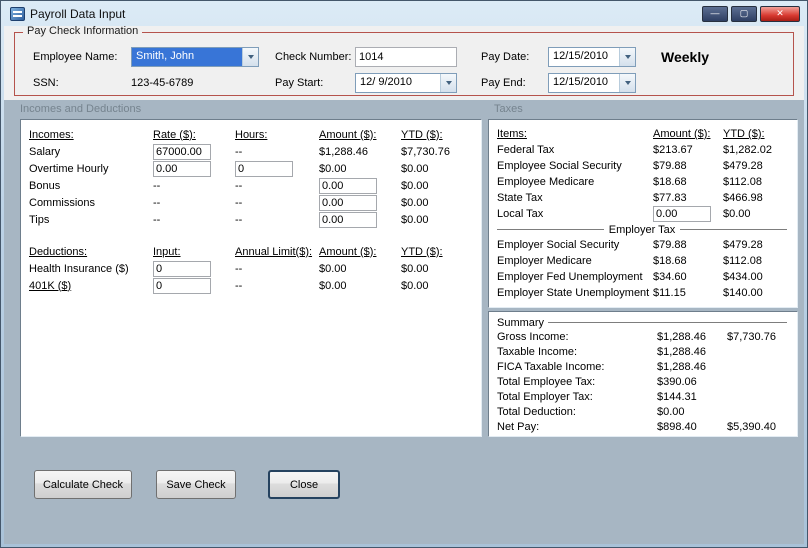  I want to click on bonus-amount-input, so click(348, 185).